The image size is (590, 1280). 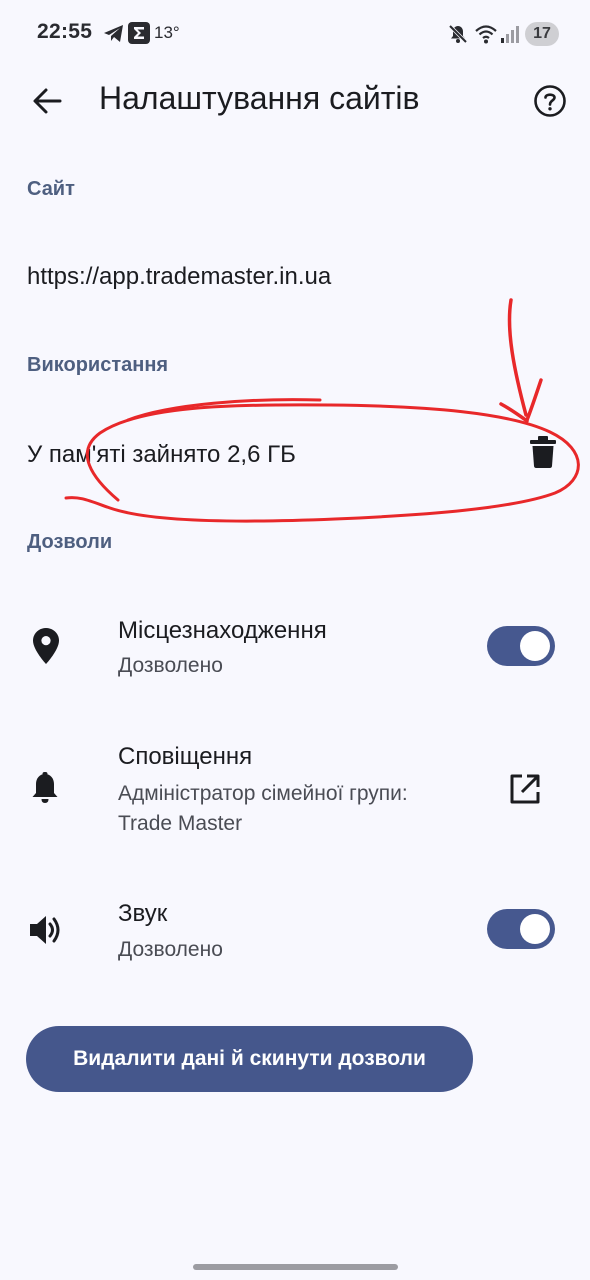 What do you see at coordinates (521, 360) in the screenshot?
I see `annotation-arrow` at bounding box center [521, 360].